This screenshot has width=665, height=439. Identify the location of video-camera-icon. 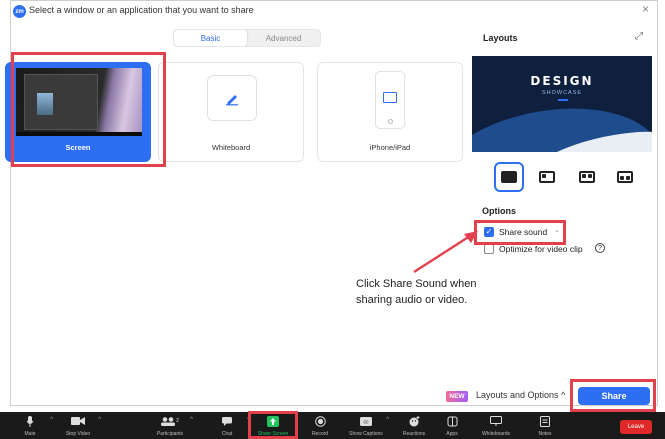
(78, 421).